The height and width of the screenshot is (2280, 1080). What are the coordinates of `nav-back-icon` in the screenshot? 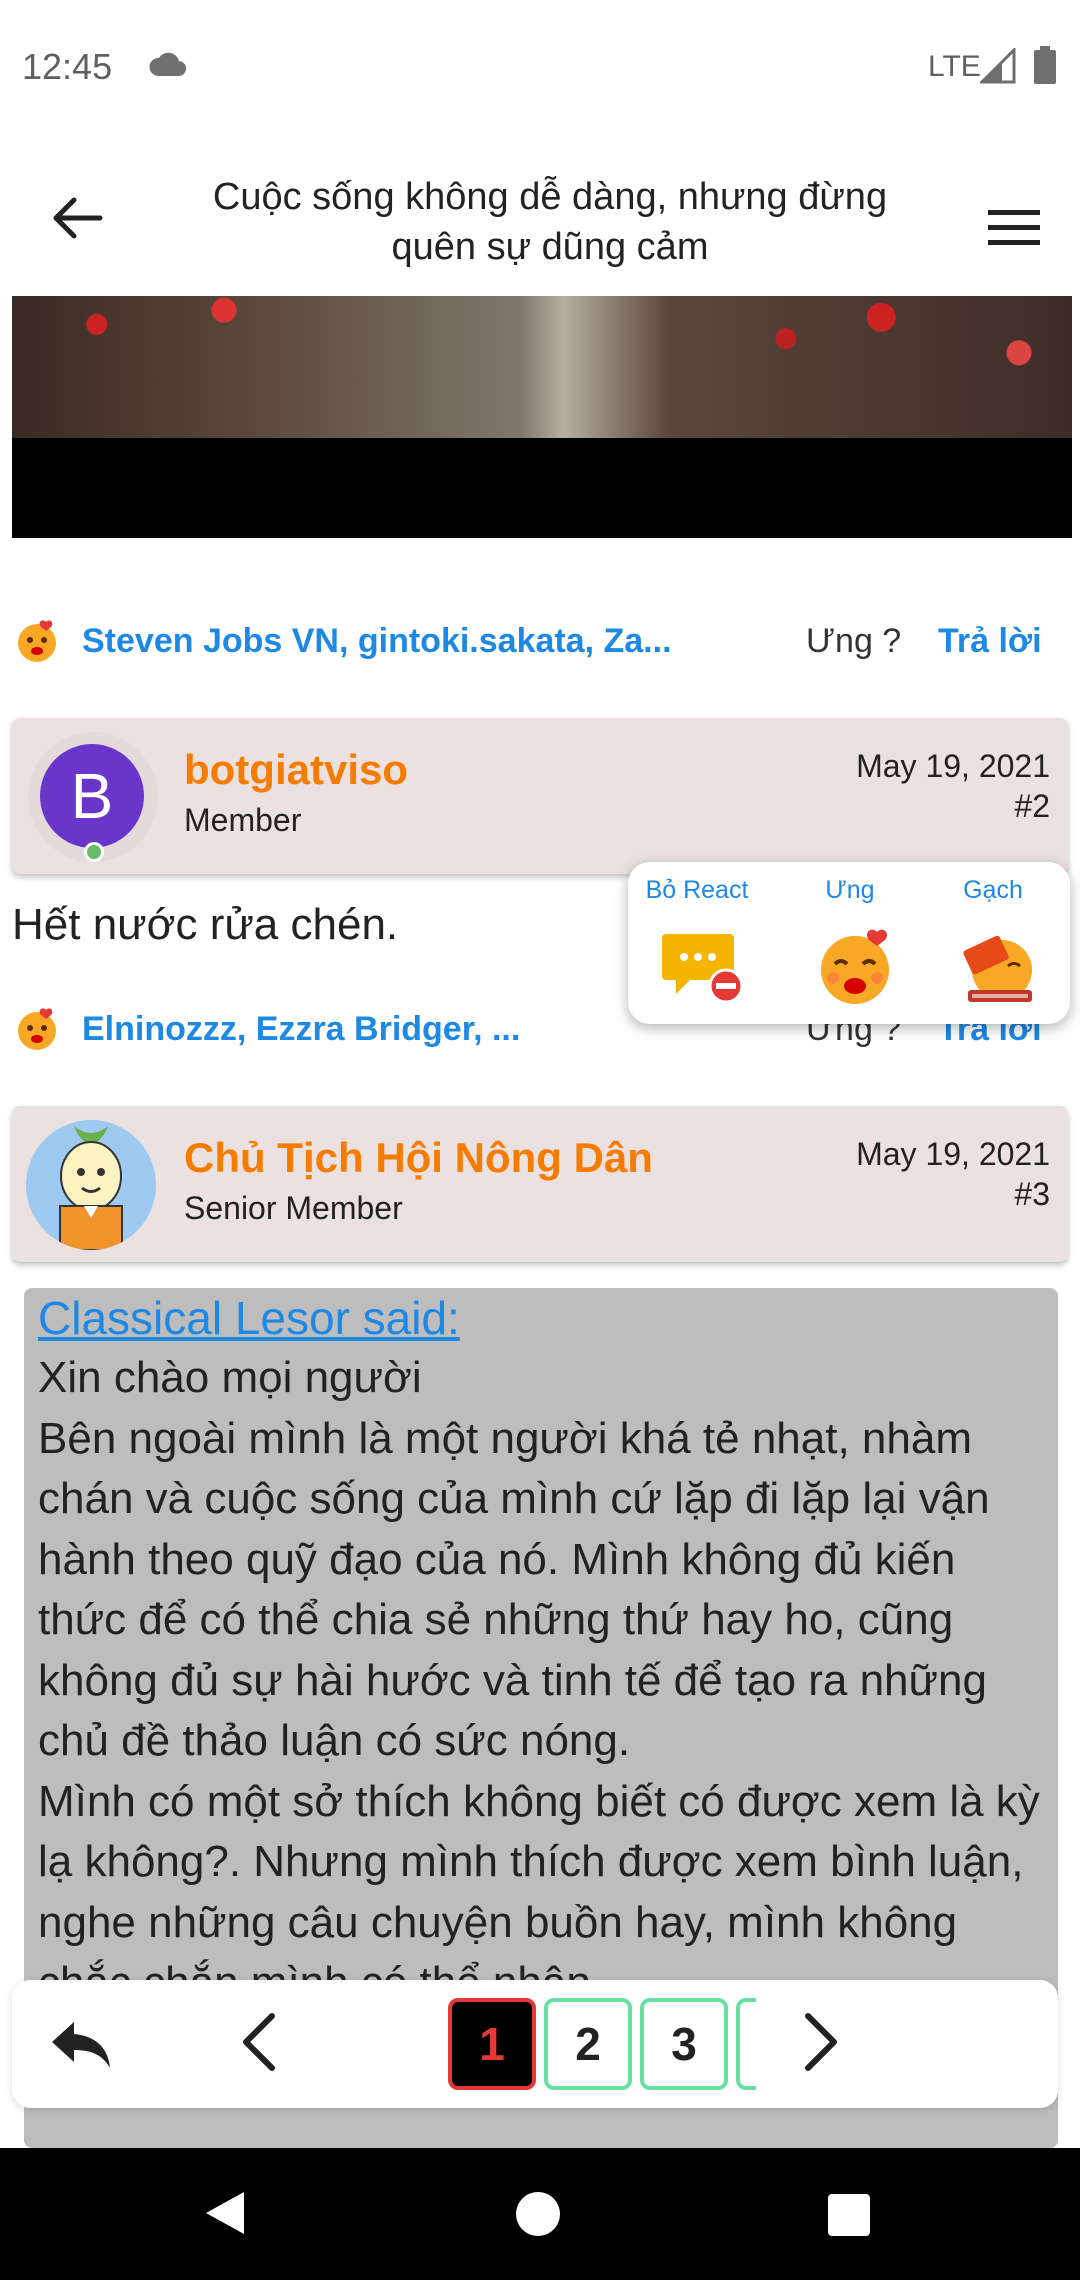 It's located at (225, 2215).